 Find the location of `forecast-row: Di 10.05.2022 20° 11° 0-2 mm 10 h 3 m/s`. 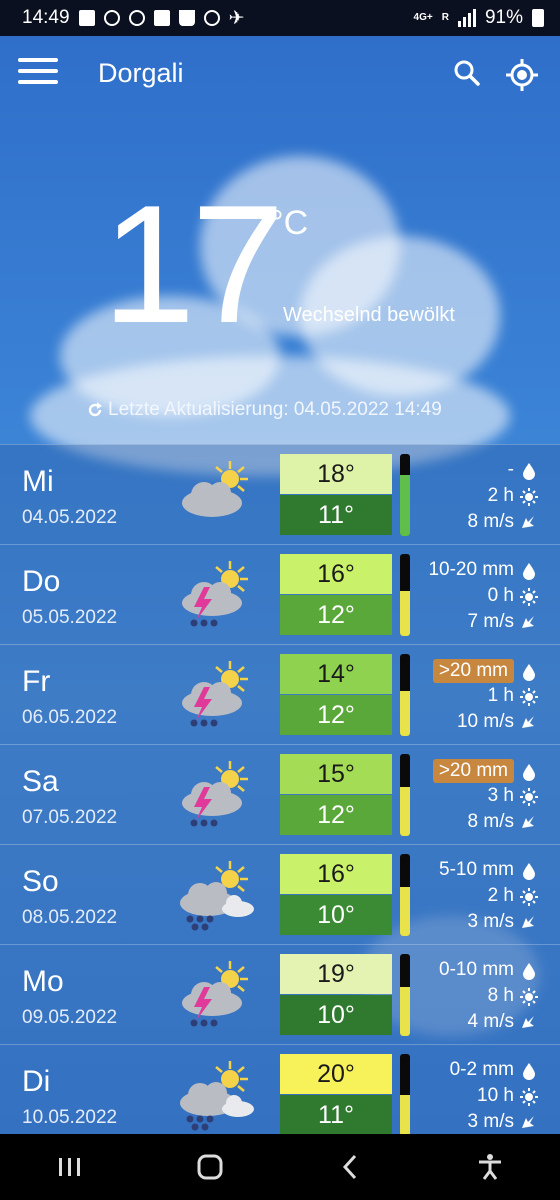

forecast-row: Di 10.05.2022 20° 11° 0-2 mm 10 h 3 m/s is located at coordinates (280, 1094).